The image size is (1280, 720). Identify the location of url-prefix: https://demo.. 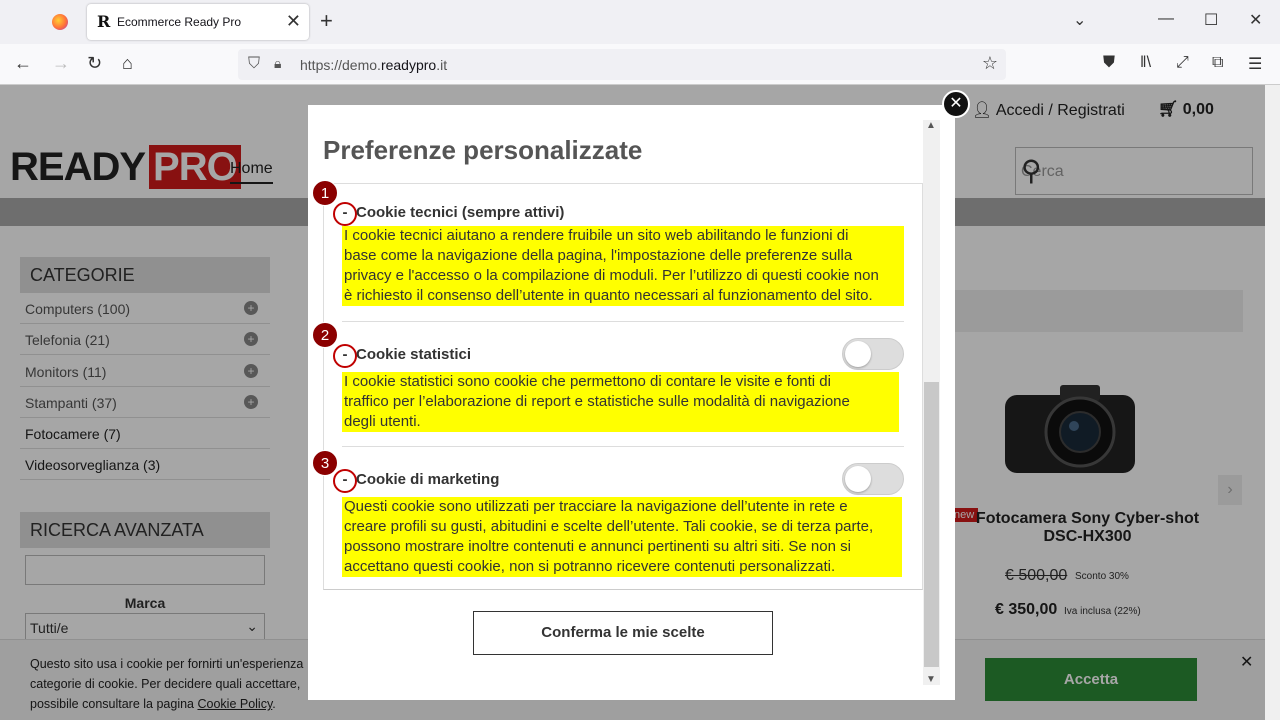
(340, 65).